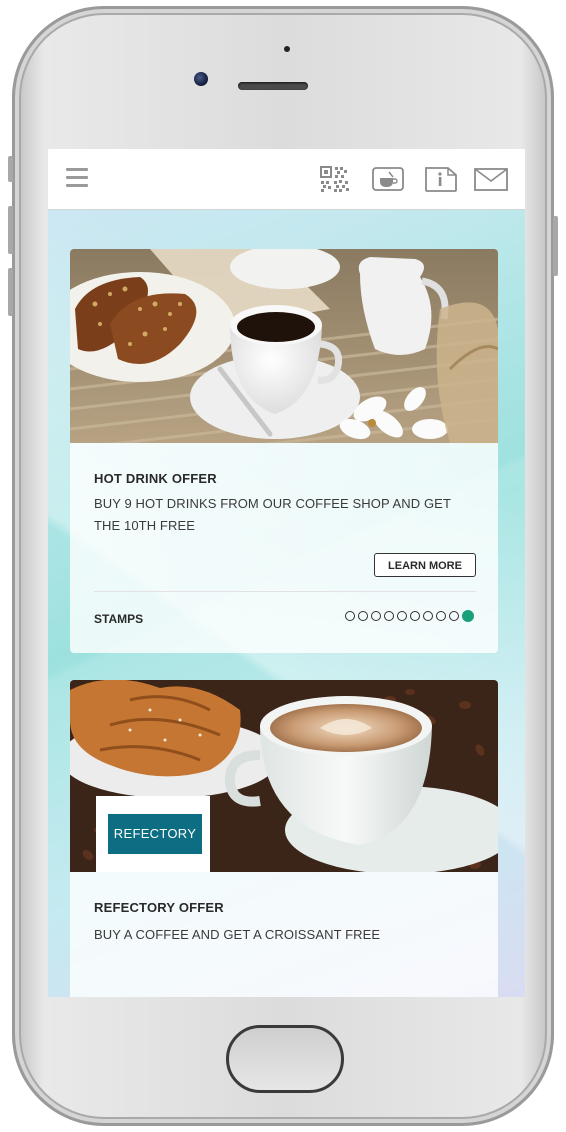 This screenshot has width=566, height=1132. I want to click on stamp-tracker, so click(409, 616).